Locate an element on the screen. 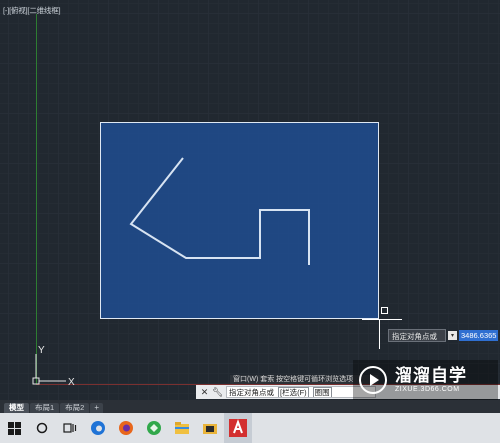 The width and height of the screenshot is (500, 443). crosshair-horizontal is located at coordinates (382, 319).